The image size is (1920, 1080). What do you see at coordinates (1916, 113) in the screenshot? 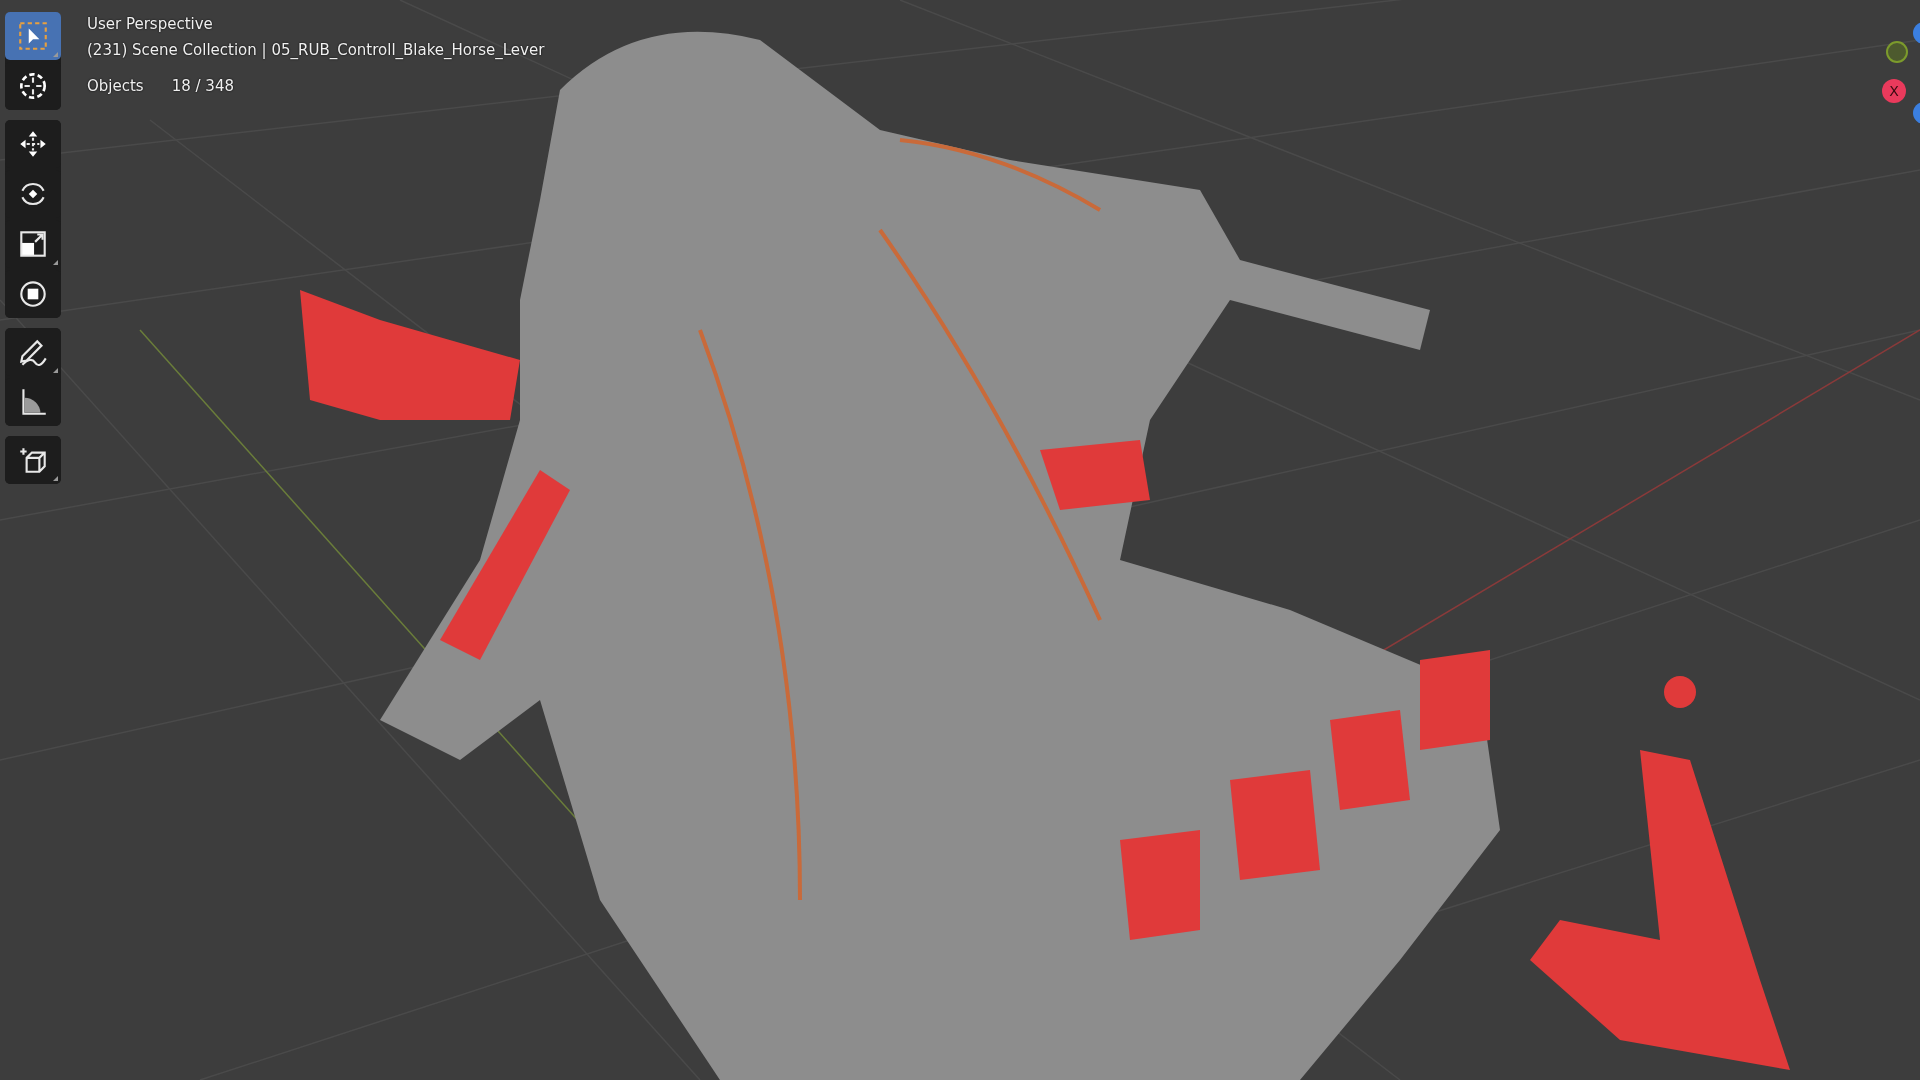
I see `axis-z-negative-icon` at bounding box center [1916, 113].